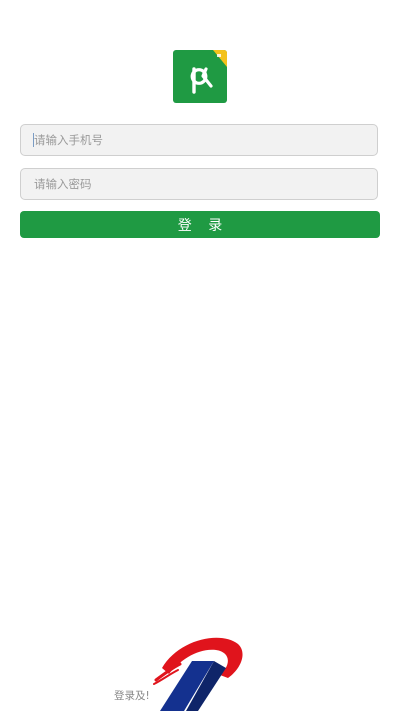 Image resolution: width=400 pixels, height=715 pixels. What do you see at coordinates (199, 140) in the screenshot?
I see `phone-number-input` at bounding box center [199, 140].